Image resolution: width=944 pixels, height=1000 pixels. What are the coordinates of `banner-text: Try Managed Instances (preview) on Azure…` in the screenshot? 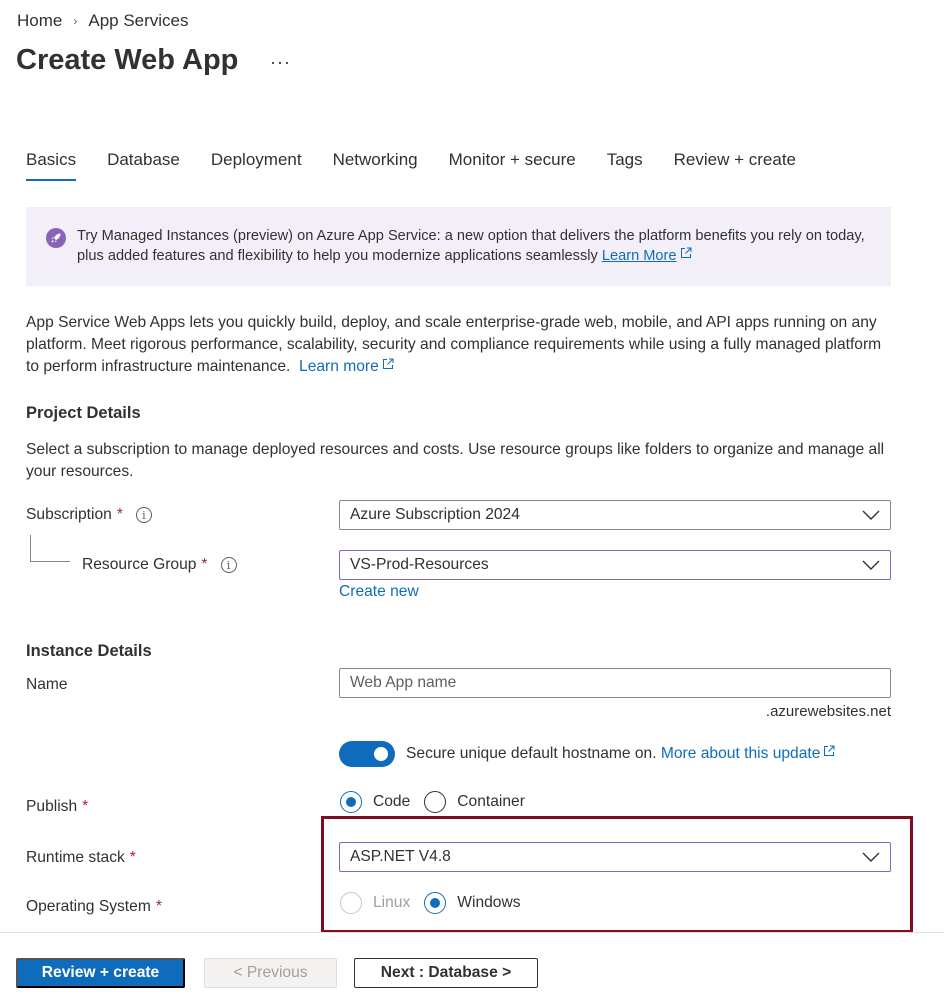 It's located at (476, 256).